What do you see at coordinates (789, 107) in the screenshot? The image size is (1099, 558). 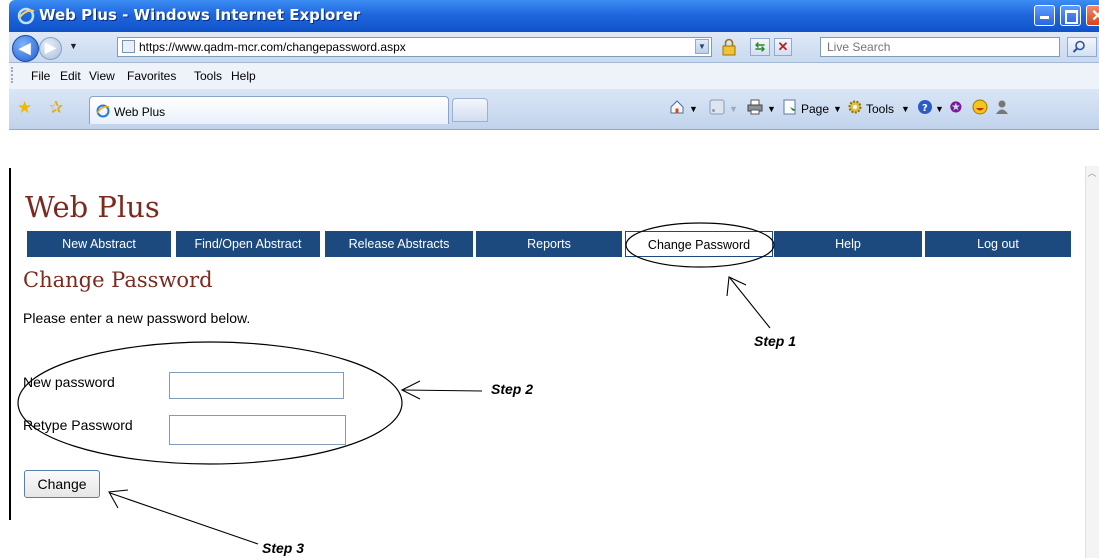 I see `page-menu-icon` at bounding box center [789, 107].